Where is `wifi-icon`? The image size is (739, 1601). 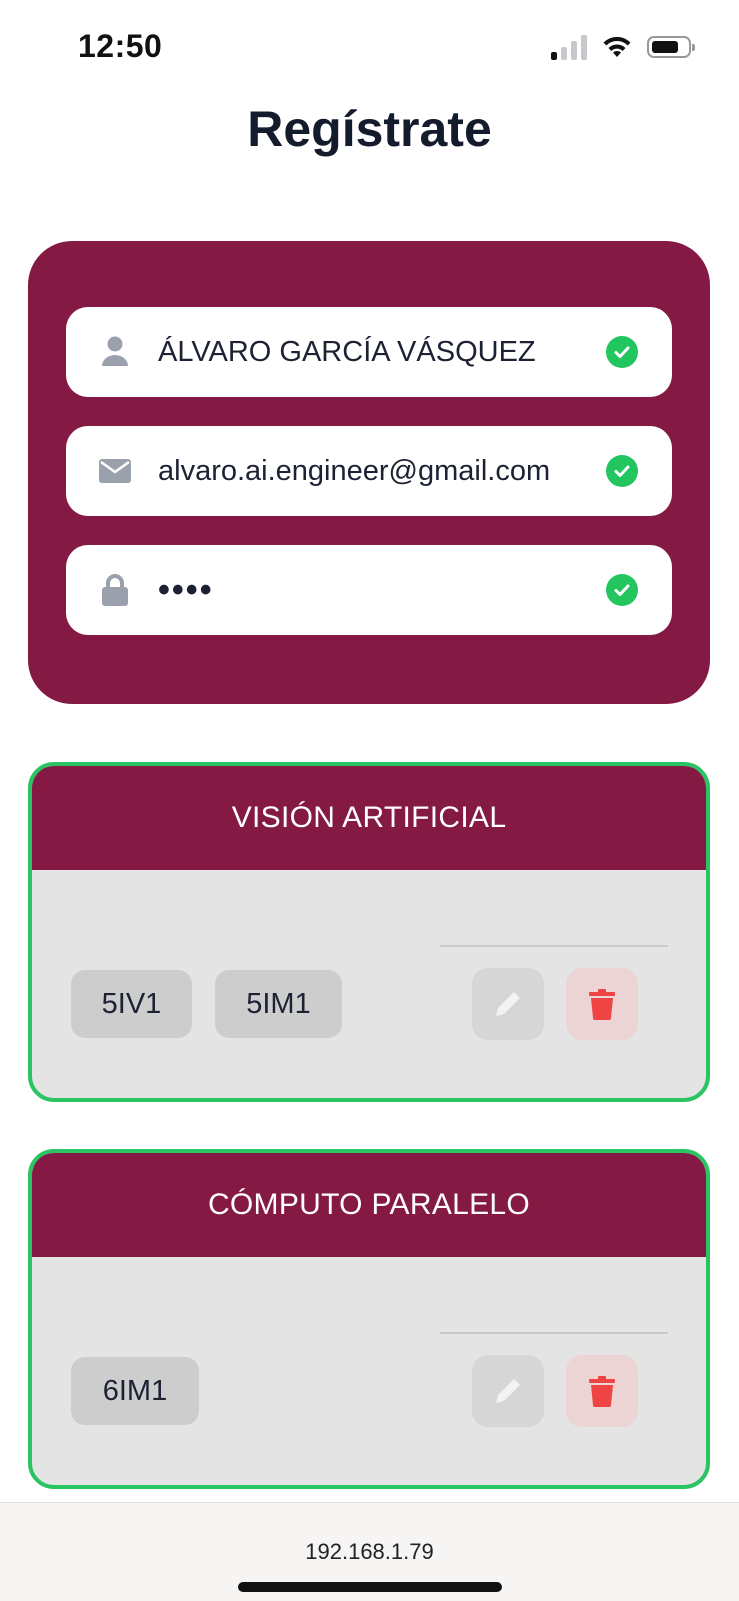 wifi-icon is located at coordinates (617, 46).